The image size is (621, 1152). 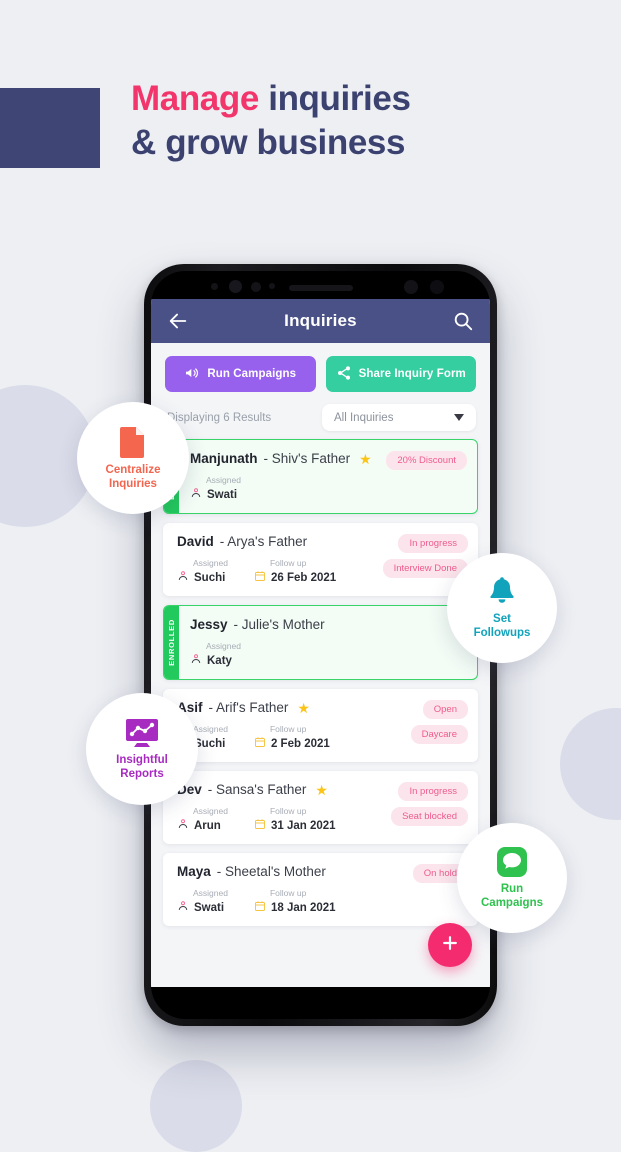 I want to click on phone-front-camera, so click(x=411, y=287).